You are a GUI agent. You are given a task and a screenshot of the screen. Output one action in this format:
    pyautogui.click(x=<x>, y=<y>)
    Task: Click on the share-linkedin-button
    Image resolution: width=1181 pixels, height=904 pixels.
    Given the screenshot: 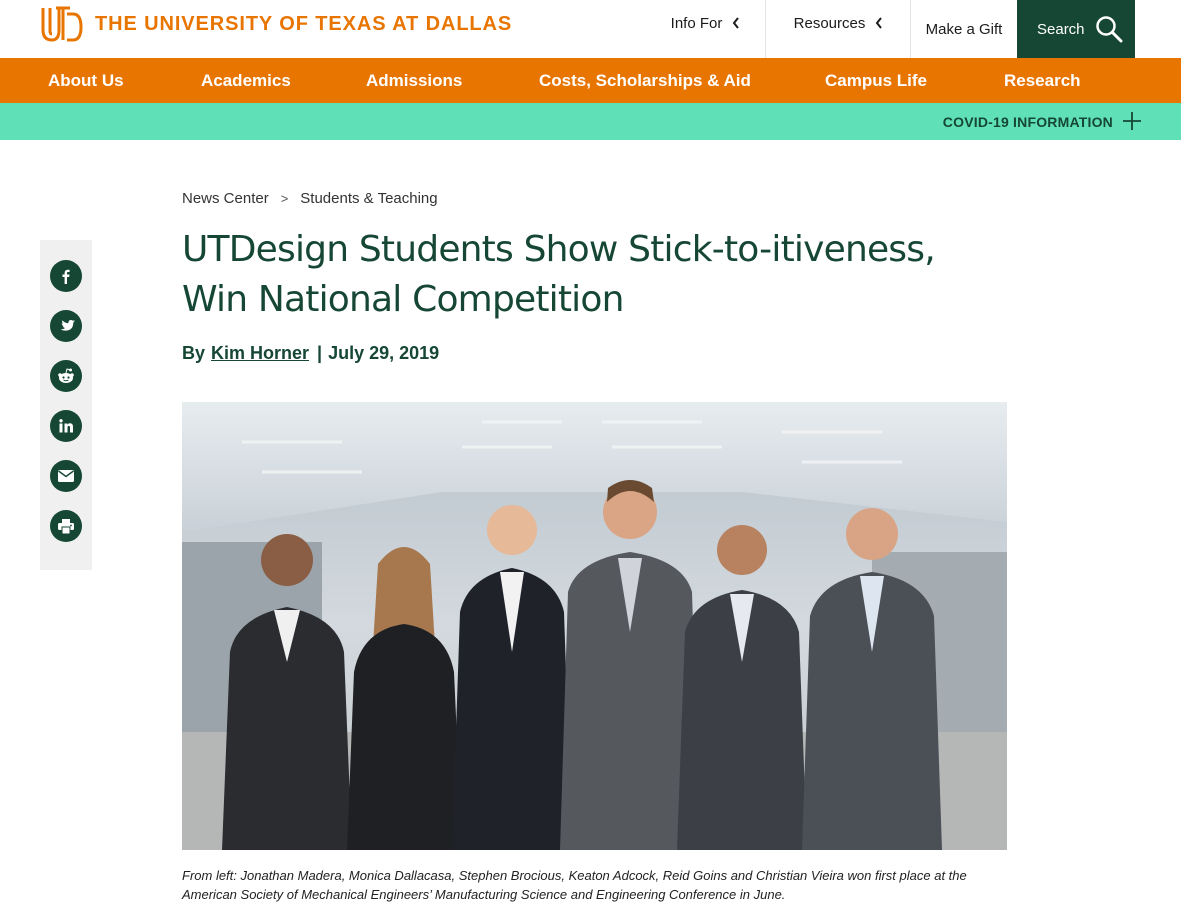 What is the action you would take?
    pyautogui.click(x=66, y=426)
    